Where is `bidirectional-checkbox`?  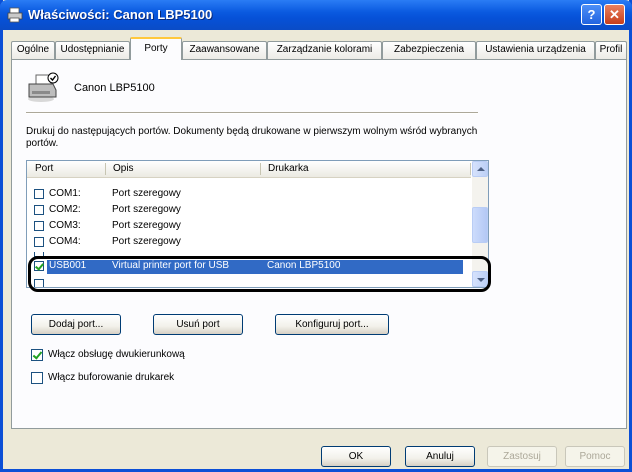 bidirectional-checkbox is located at coordinates (37, 355).